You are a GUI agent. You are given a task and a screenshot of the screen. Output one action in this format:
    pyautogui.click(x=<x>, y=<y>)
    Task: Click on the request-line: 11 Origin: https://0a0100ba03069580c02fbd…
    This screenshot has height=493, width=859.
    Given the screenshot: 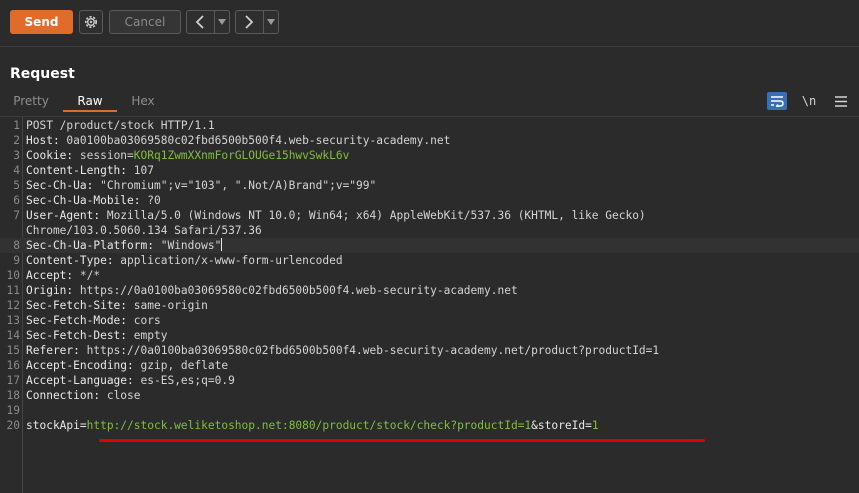 What is the action you would take?
    pyautogui.click(x=429, y=290)
    